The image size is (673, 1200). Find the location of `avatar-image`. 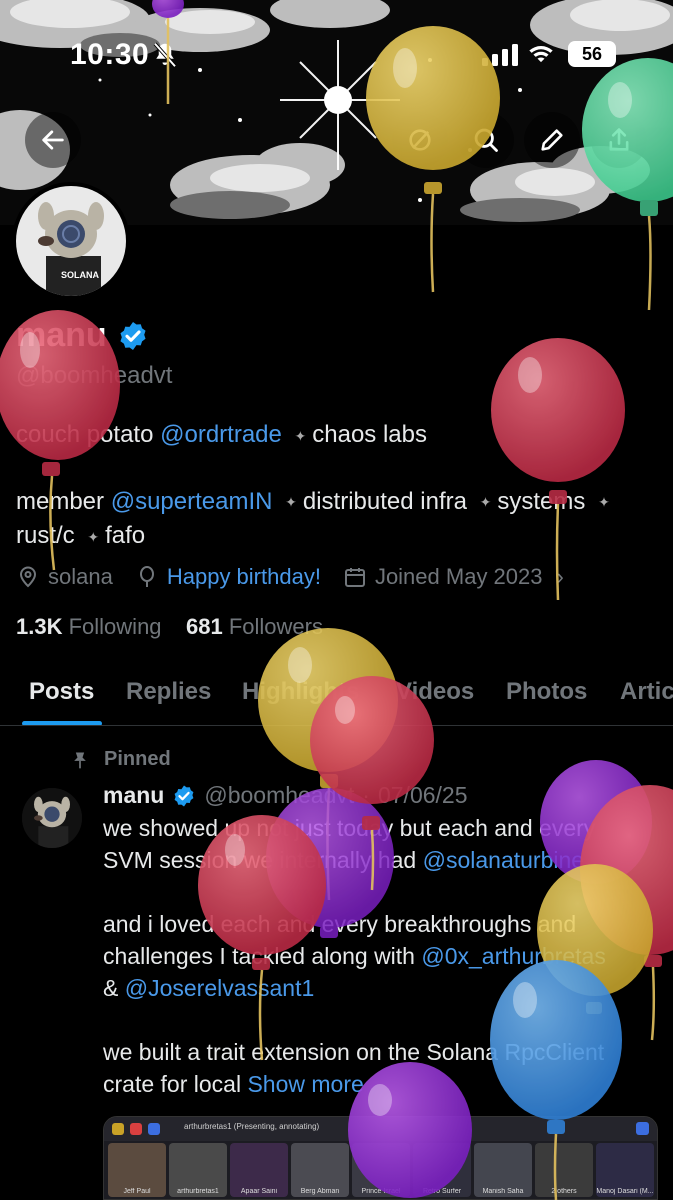

avatar-image is located at coordinates (52, 818).